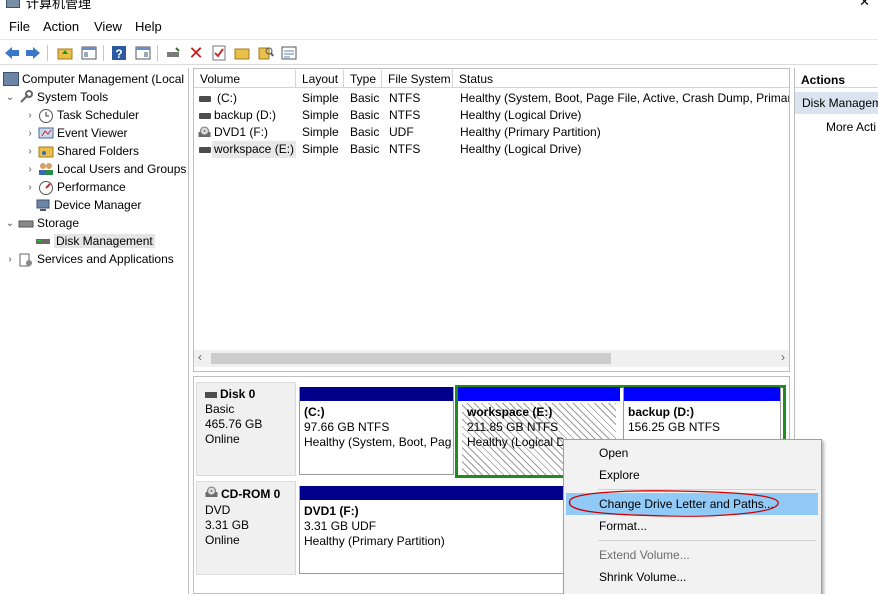  I want to click on more-actions-link: More Acti, so click(851, 127).